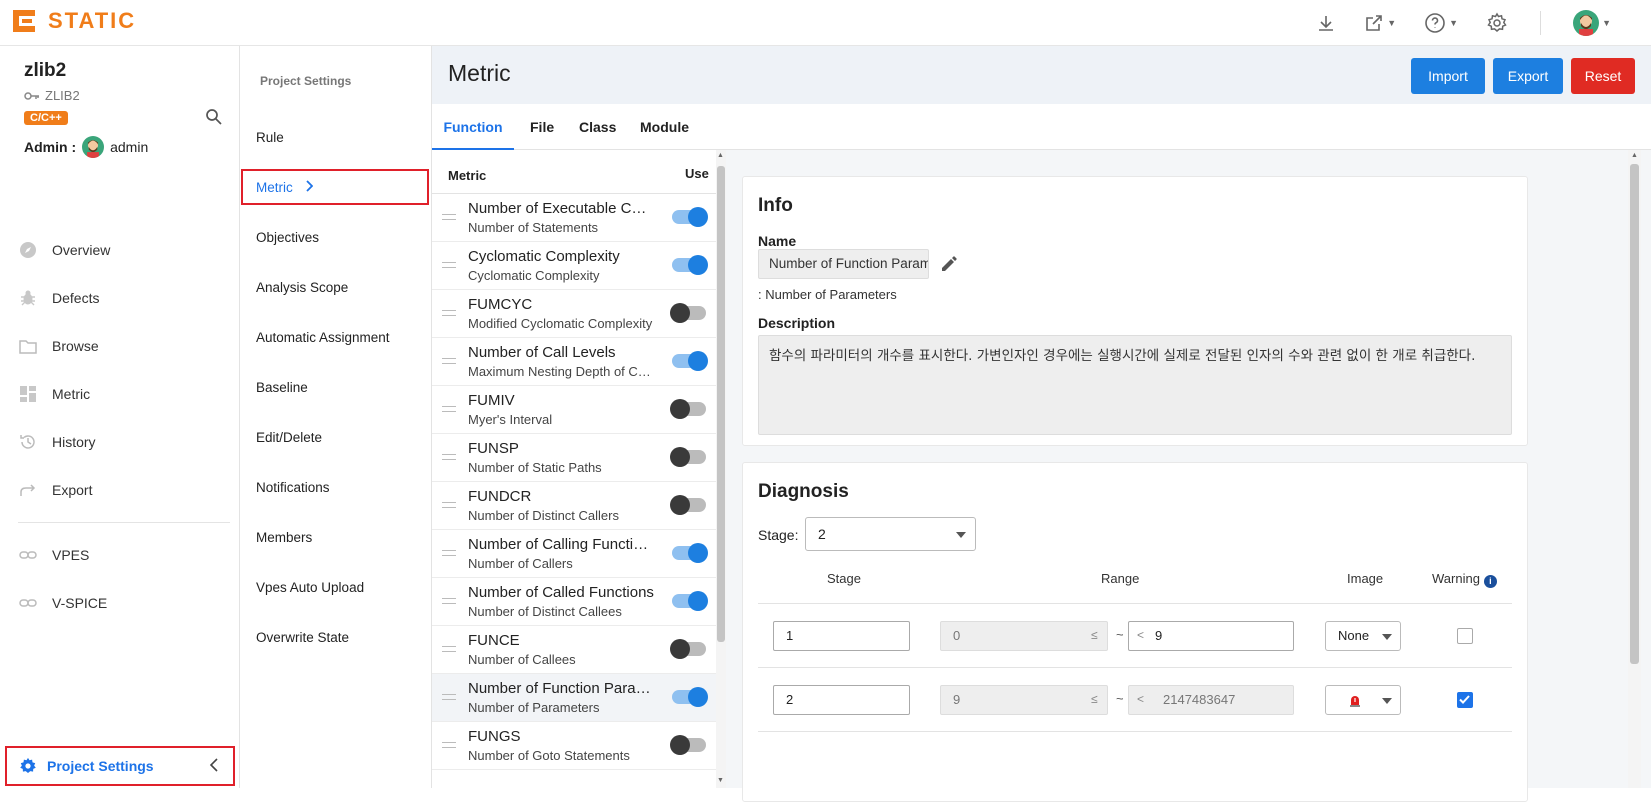 This screenshot has height=802, width=1651. I want to click on sidebar-item-v-spice: V-SPICE, so click(120, 603).